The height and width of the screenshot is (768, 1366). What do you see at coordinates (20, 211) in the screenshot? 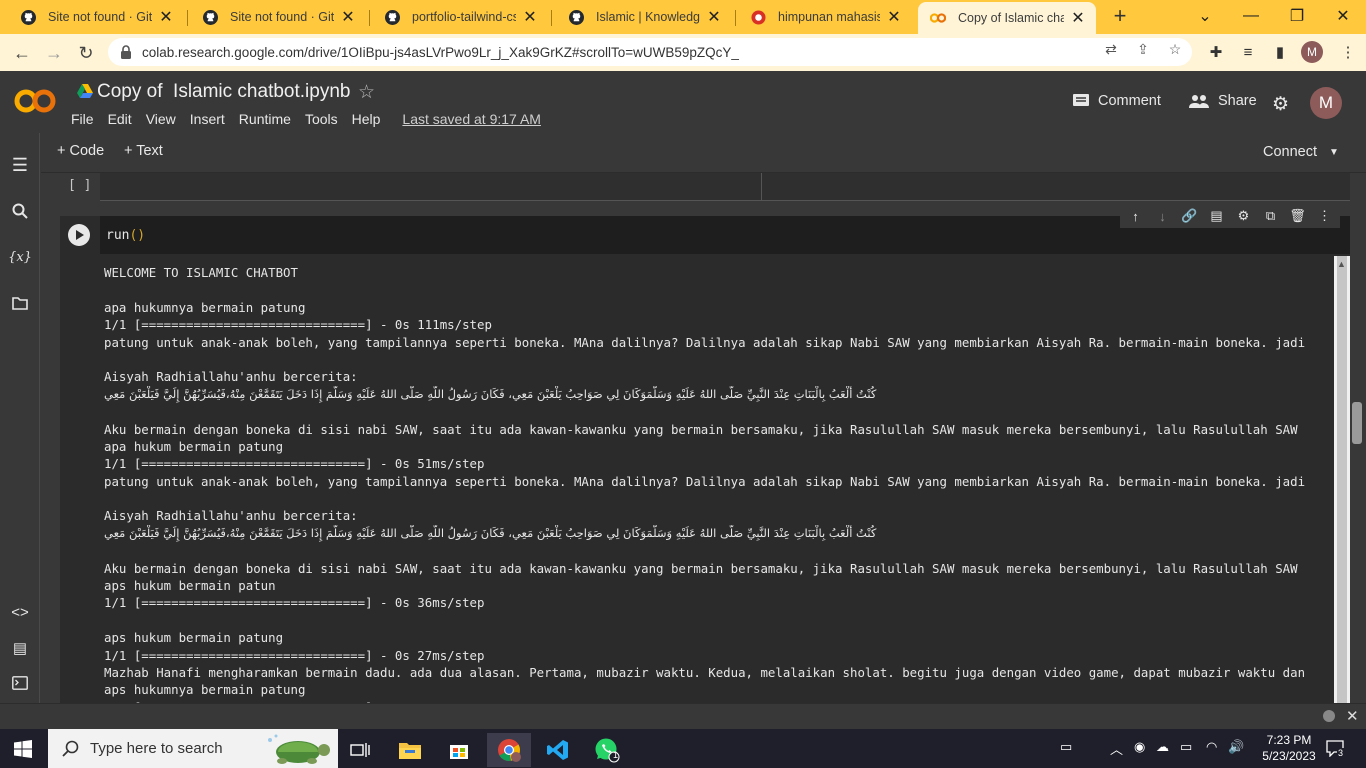
I see `search-icon` at bounding box center [20, 211].